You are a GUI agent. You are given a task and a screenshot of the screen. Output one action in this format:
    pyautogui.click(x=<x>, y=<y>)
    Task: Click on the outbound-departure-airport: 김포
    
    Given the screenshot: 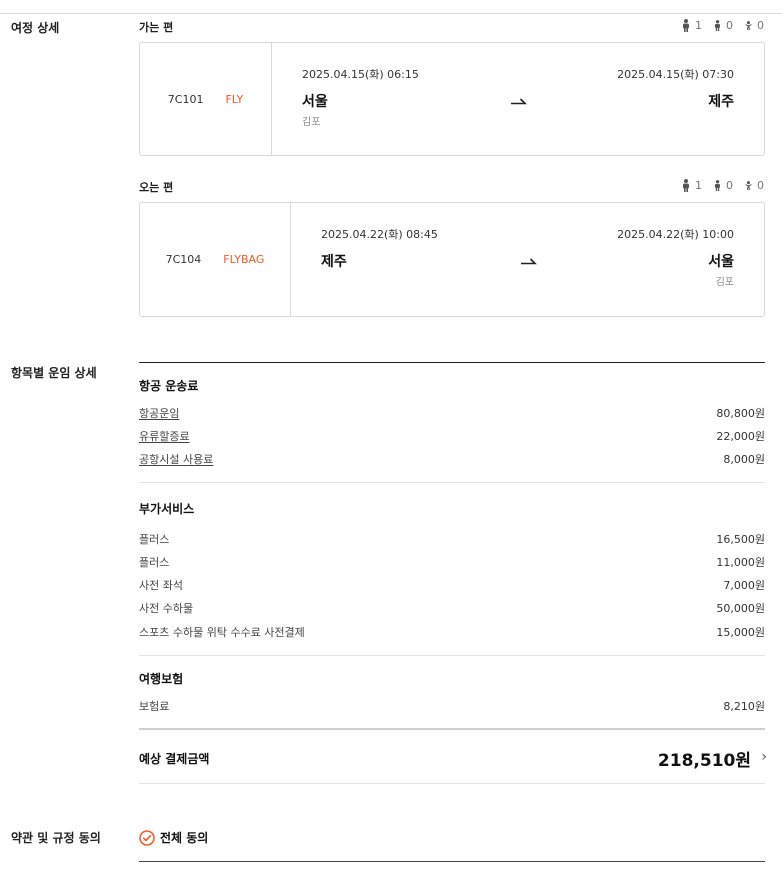 What is the action you would take?
    pyautogui.click(x=311, y=122)
    